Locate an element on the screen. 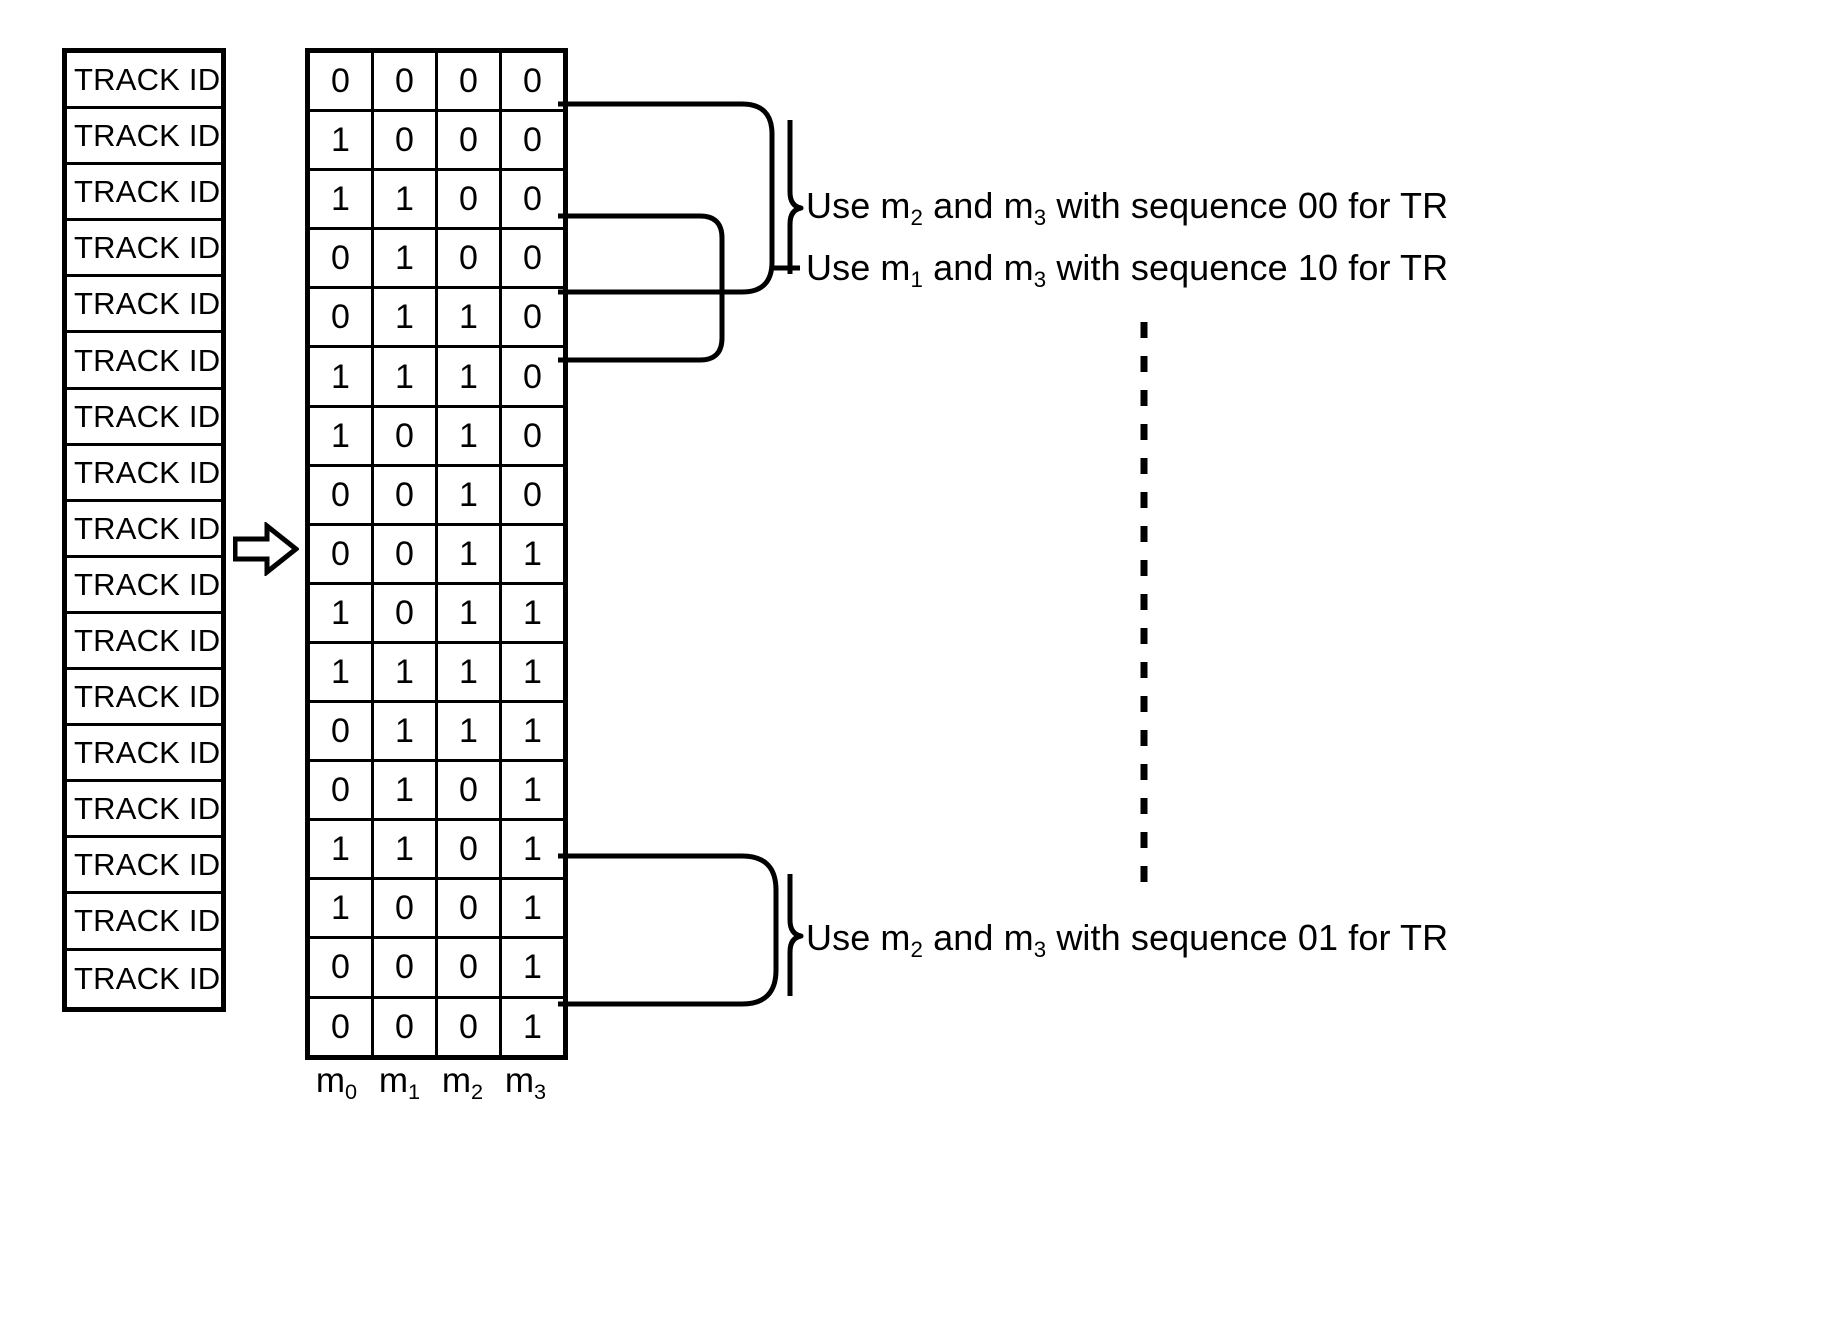 Image resolution: width=1839 pixels, height=1331 pixels. matrix-column-label: m2 is located at coordinates (462, 1082).